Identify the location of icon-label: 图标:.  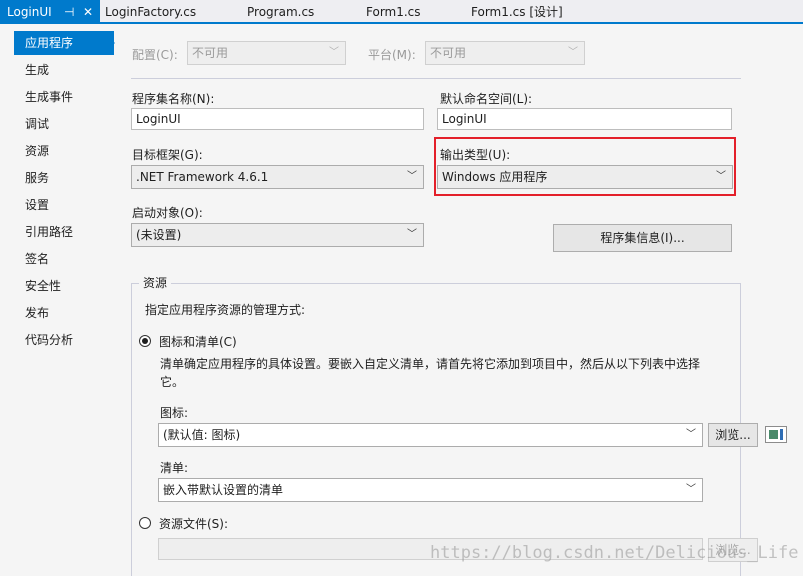
(174, 413).